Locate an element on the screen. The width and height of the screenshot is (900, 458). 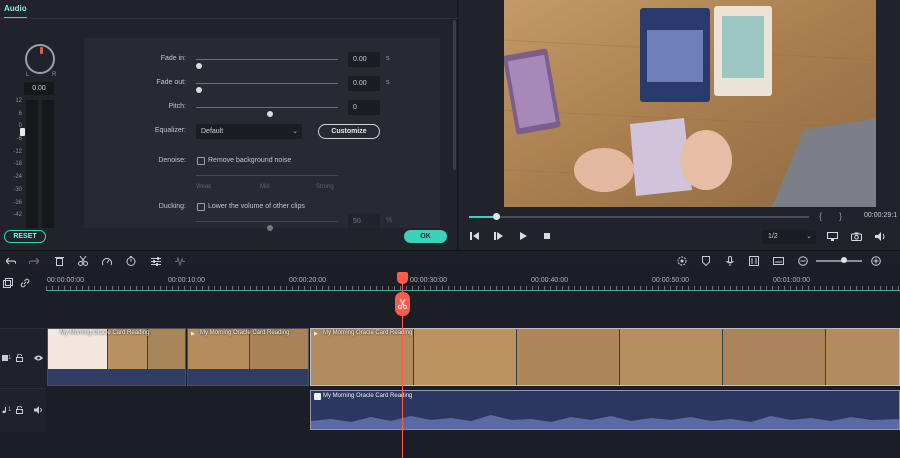
undo-button is located at coordinates (11, 261).